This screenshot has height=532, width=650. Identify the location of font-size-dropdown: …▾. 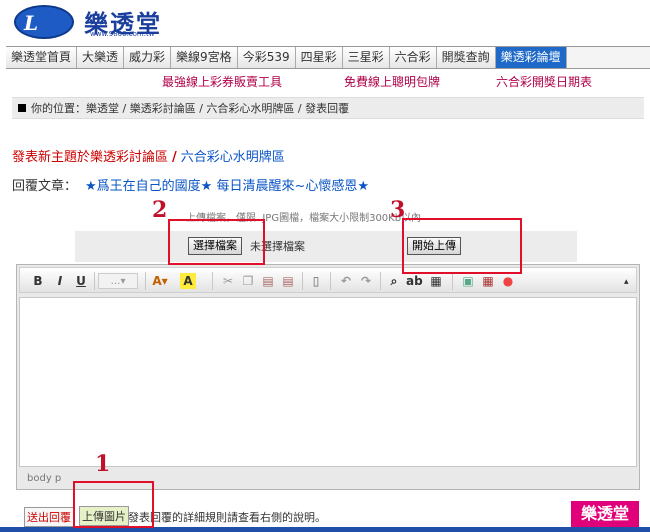
(118, 281).